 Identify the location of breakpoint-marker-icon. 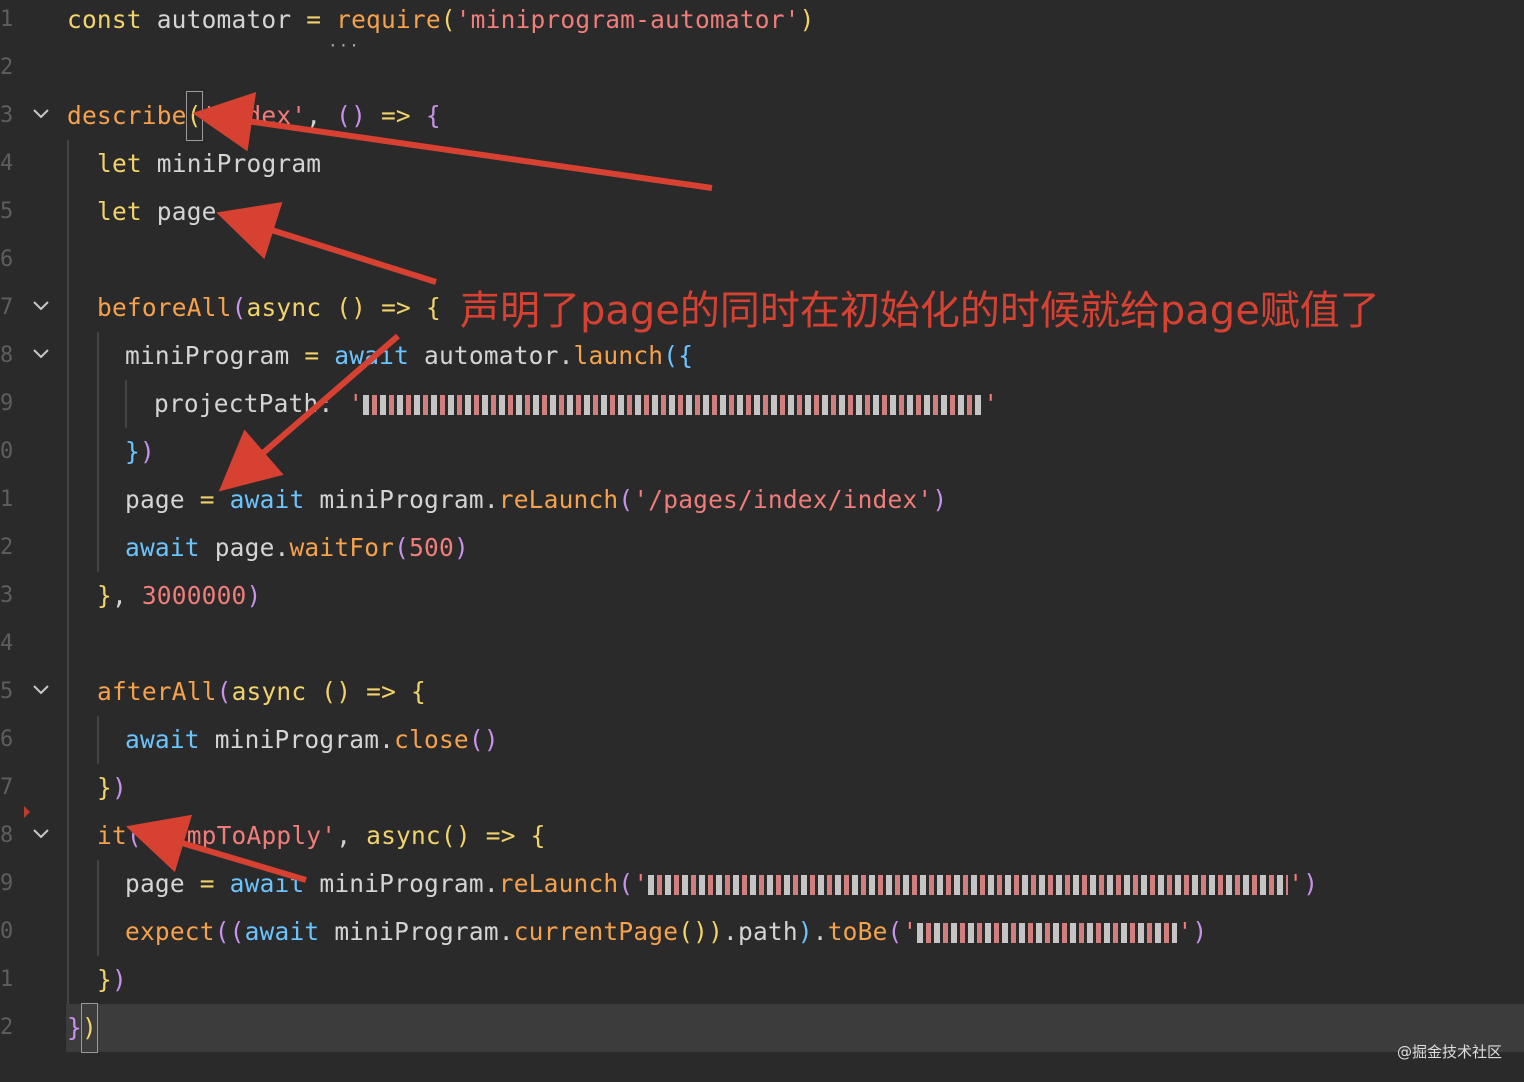
(27, 812).